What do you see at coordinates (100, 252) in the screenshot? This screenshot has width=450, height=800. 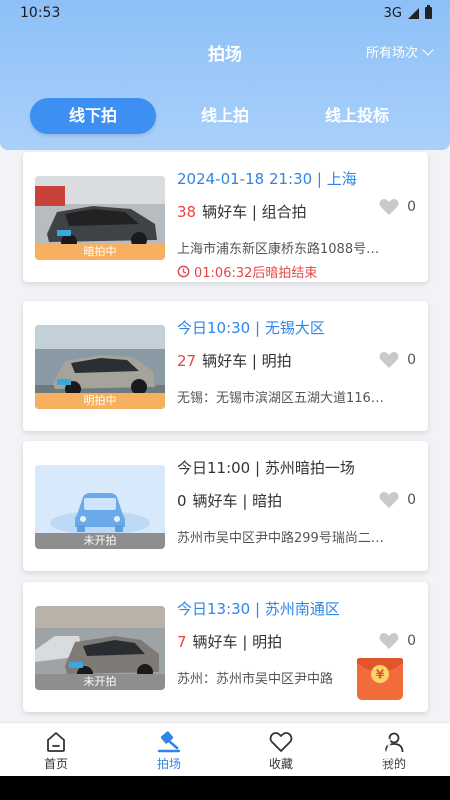 I see `status-badge: 暗拍中` at bounding box center [100, 252].